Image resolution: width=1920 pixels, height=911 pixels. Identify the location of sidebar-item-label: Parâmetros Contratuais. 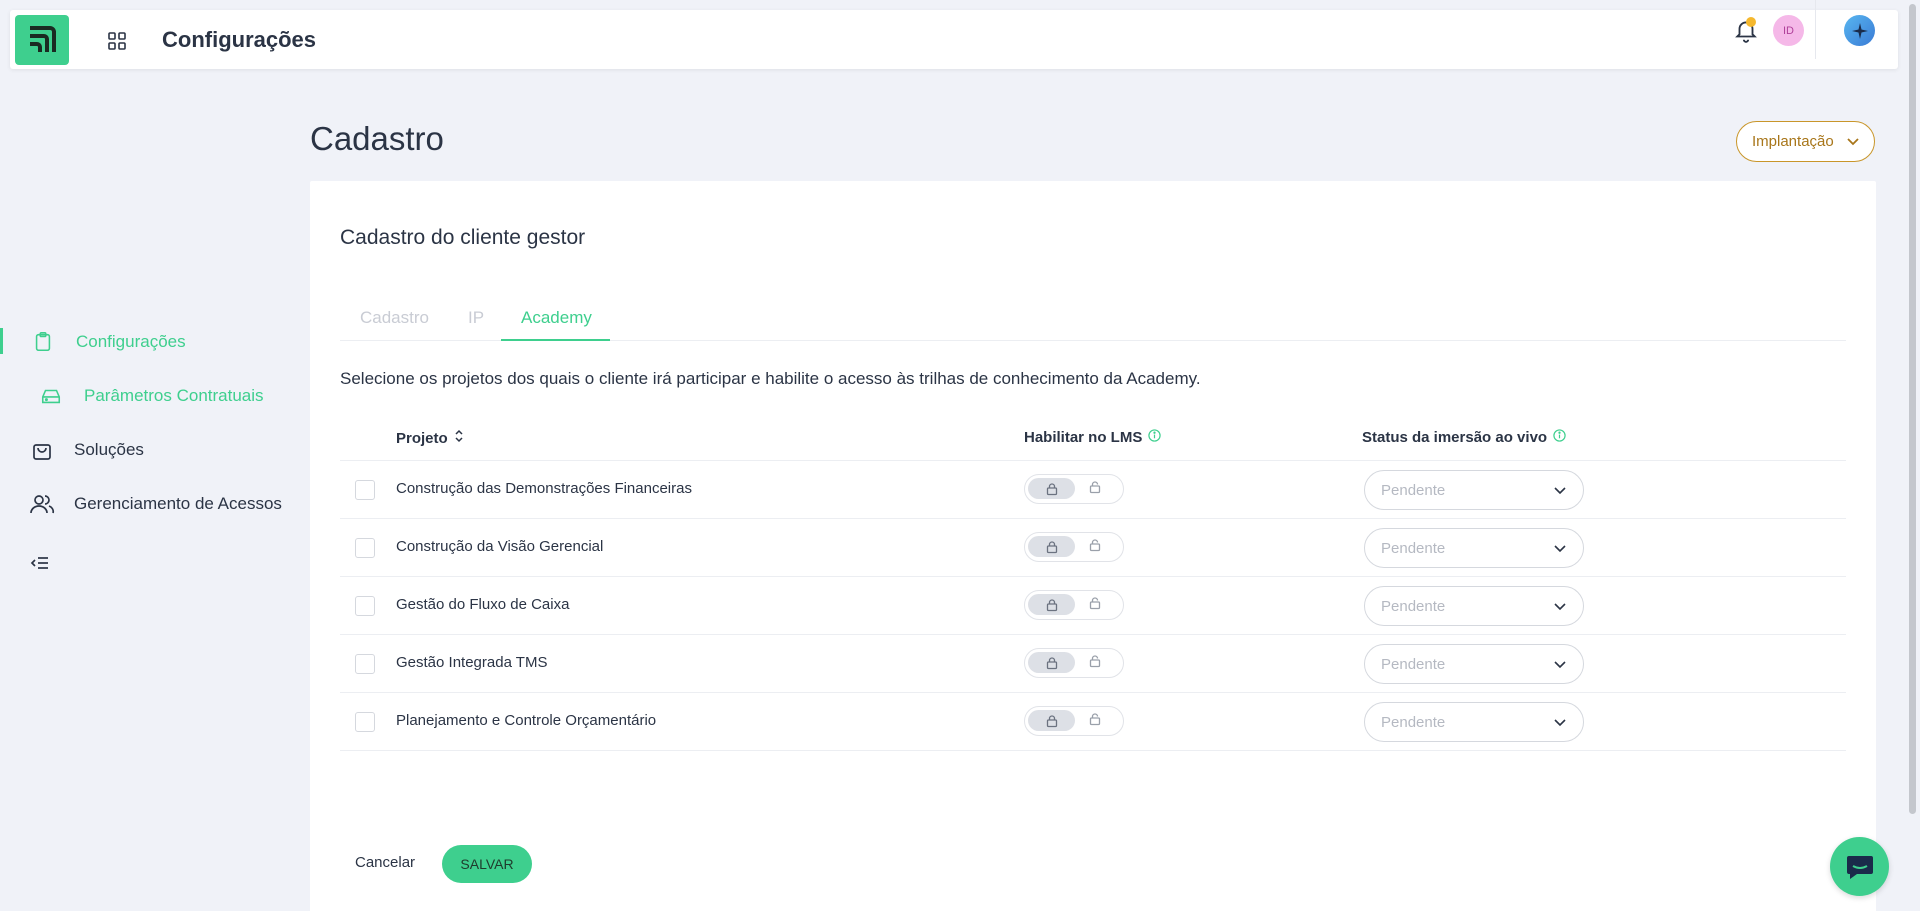
(174, 395).